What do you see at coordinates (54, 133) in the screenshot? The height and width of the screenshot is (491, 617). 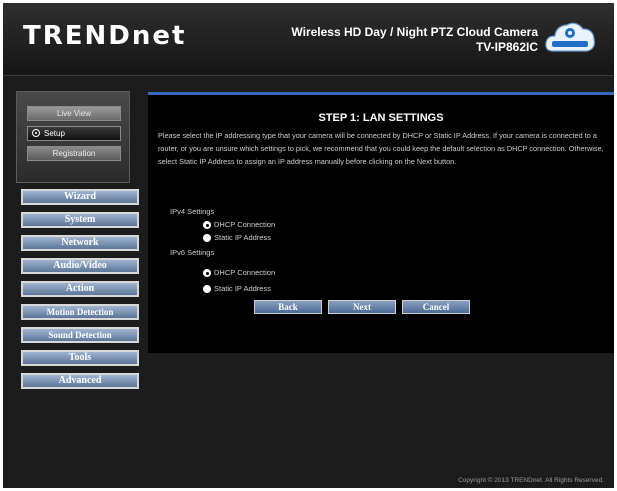 I see `setup-label: Setup` at bounding box center [54, 133].